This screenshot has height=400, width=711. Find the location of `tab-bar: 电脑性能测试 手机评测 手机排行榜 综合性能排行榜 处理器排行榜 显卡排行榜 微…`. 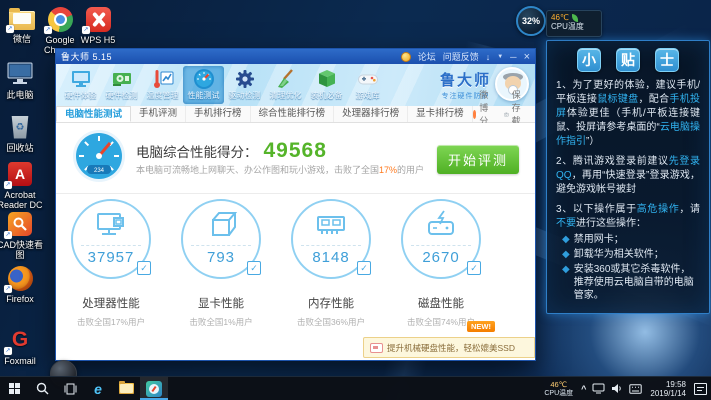

tab-bar: 电脑性能测试 手机评测 手机排行榜 综合性能排行榜 处理器排行榜 显卡排行榜 微… is located at coordinates (295, 114).